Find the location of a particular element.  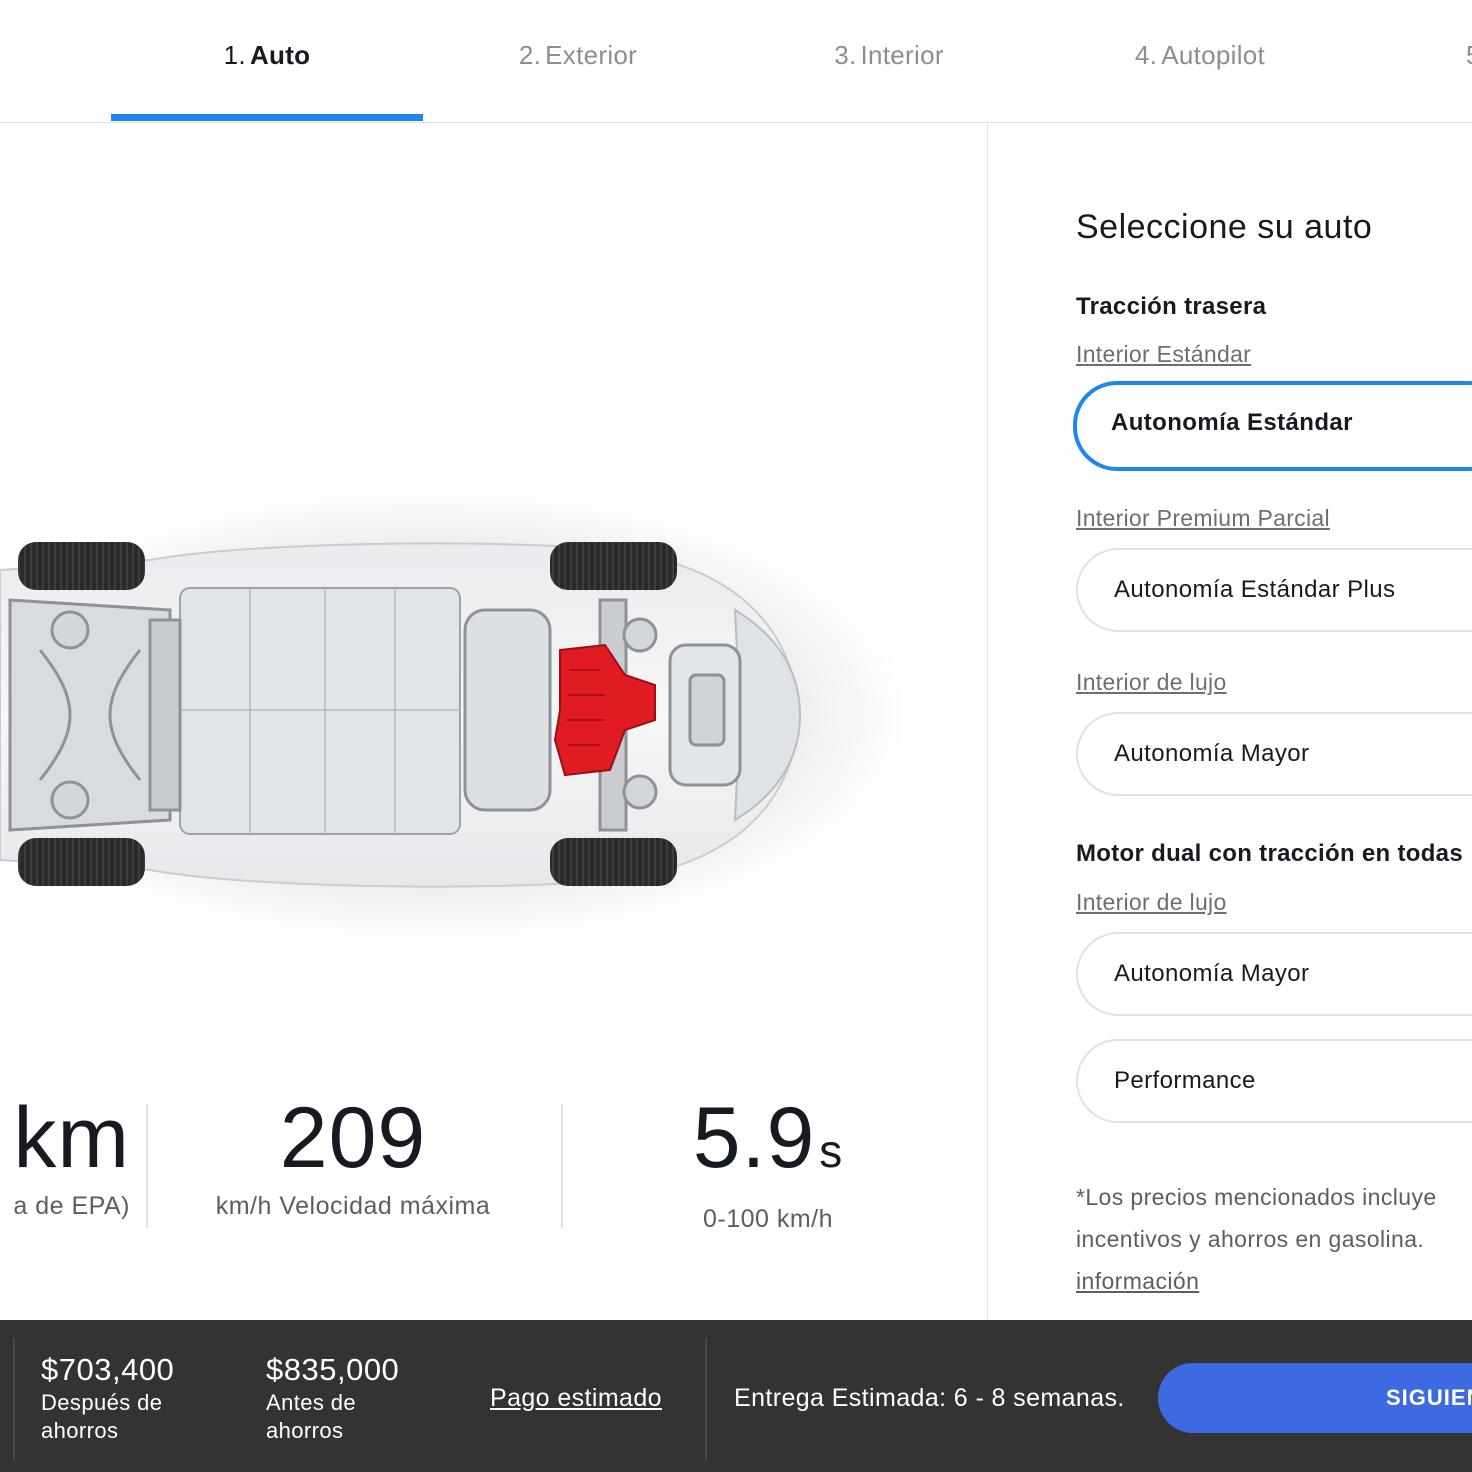

tab-label: Exterior is located at coordinates (591, 55).